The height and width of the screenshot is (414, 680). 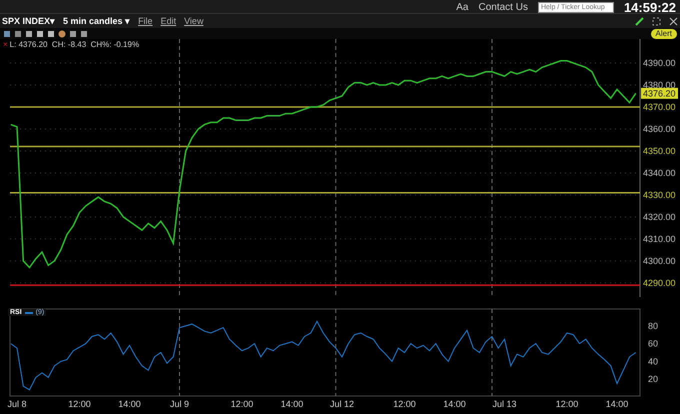 What do you see at coordinates (659, 239) in the screenshot?
I see `axis-label: 4310.00` at bounding box center [659, 239].